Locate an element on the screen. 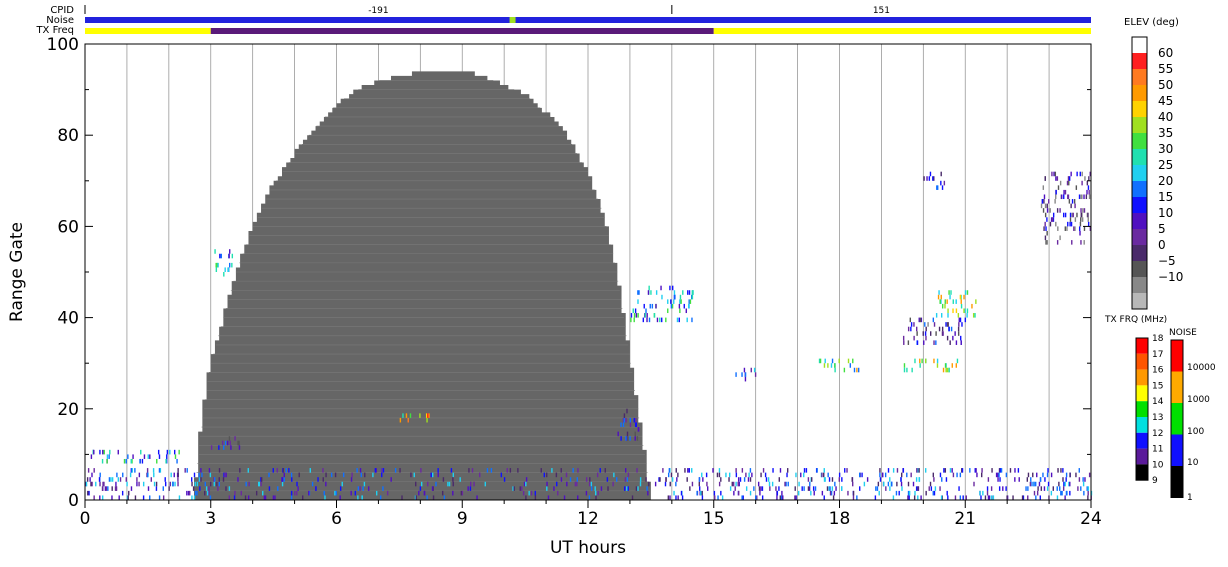  elev-label: 15 is located at coordinates (1165, 197).